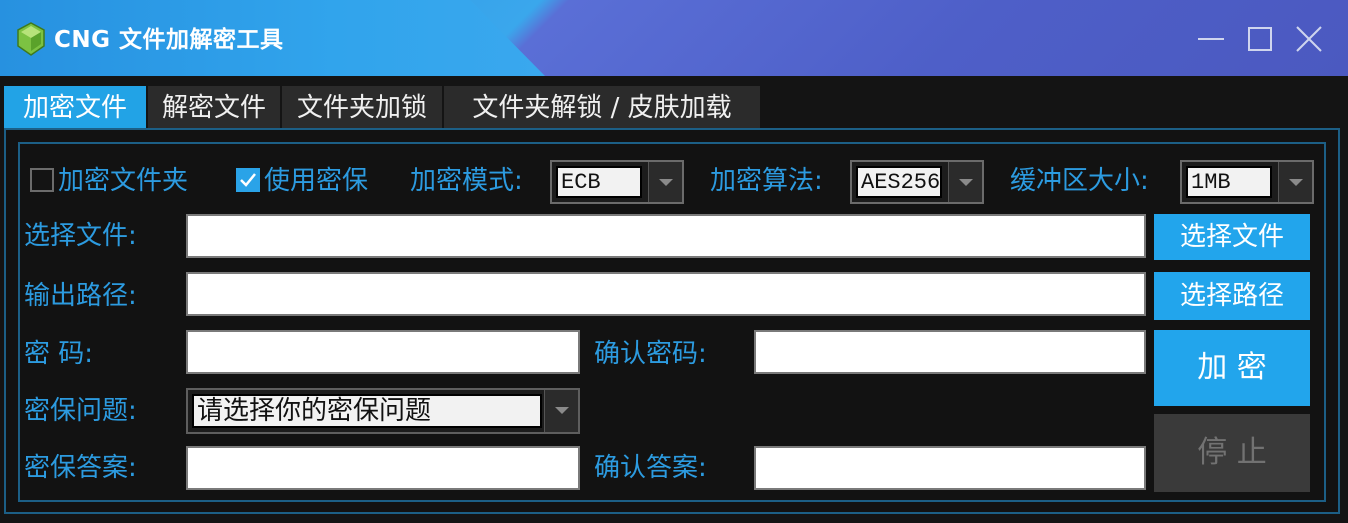  Describe the element at coordinates (383, 468) in the screenshot. I see `security-answer-input` at that location.